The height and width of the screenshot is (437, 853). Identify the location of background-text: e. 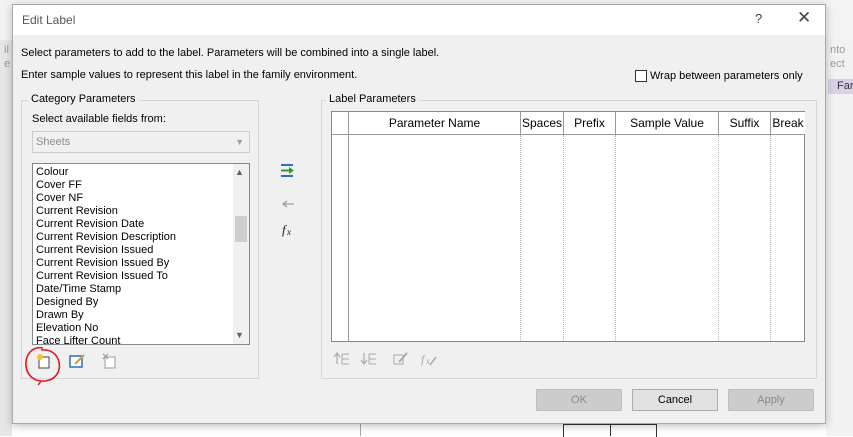
(7, 64).